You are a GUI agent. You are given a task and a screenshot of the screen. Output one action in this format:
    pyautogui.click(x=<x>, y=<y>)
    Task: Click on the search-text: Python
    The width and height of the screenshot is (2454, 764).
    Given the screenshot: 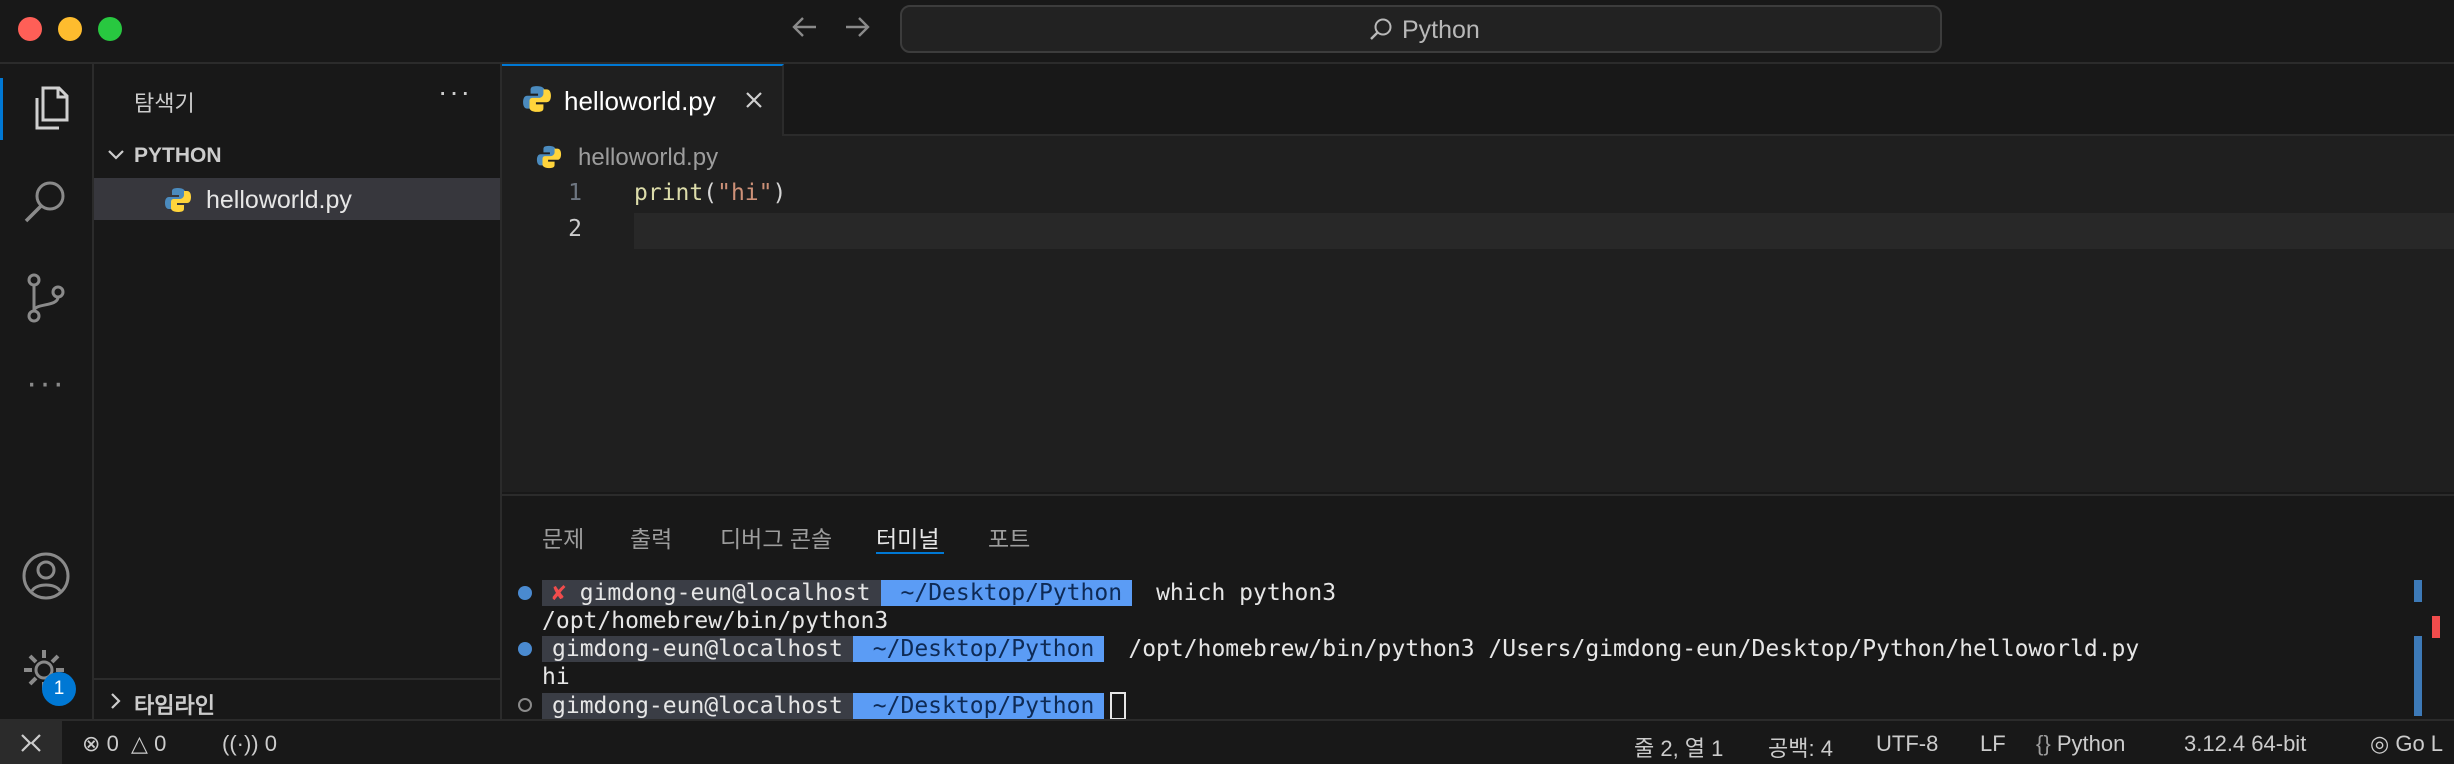 What is the action you would take?
    pyautogui.click(x=1441, y=30)
    